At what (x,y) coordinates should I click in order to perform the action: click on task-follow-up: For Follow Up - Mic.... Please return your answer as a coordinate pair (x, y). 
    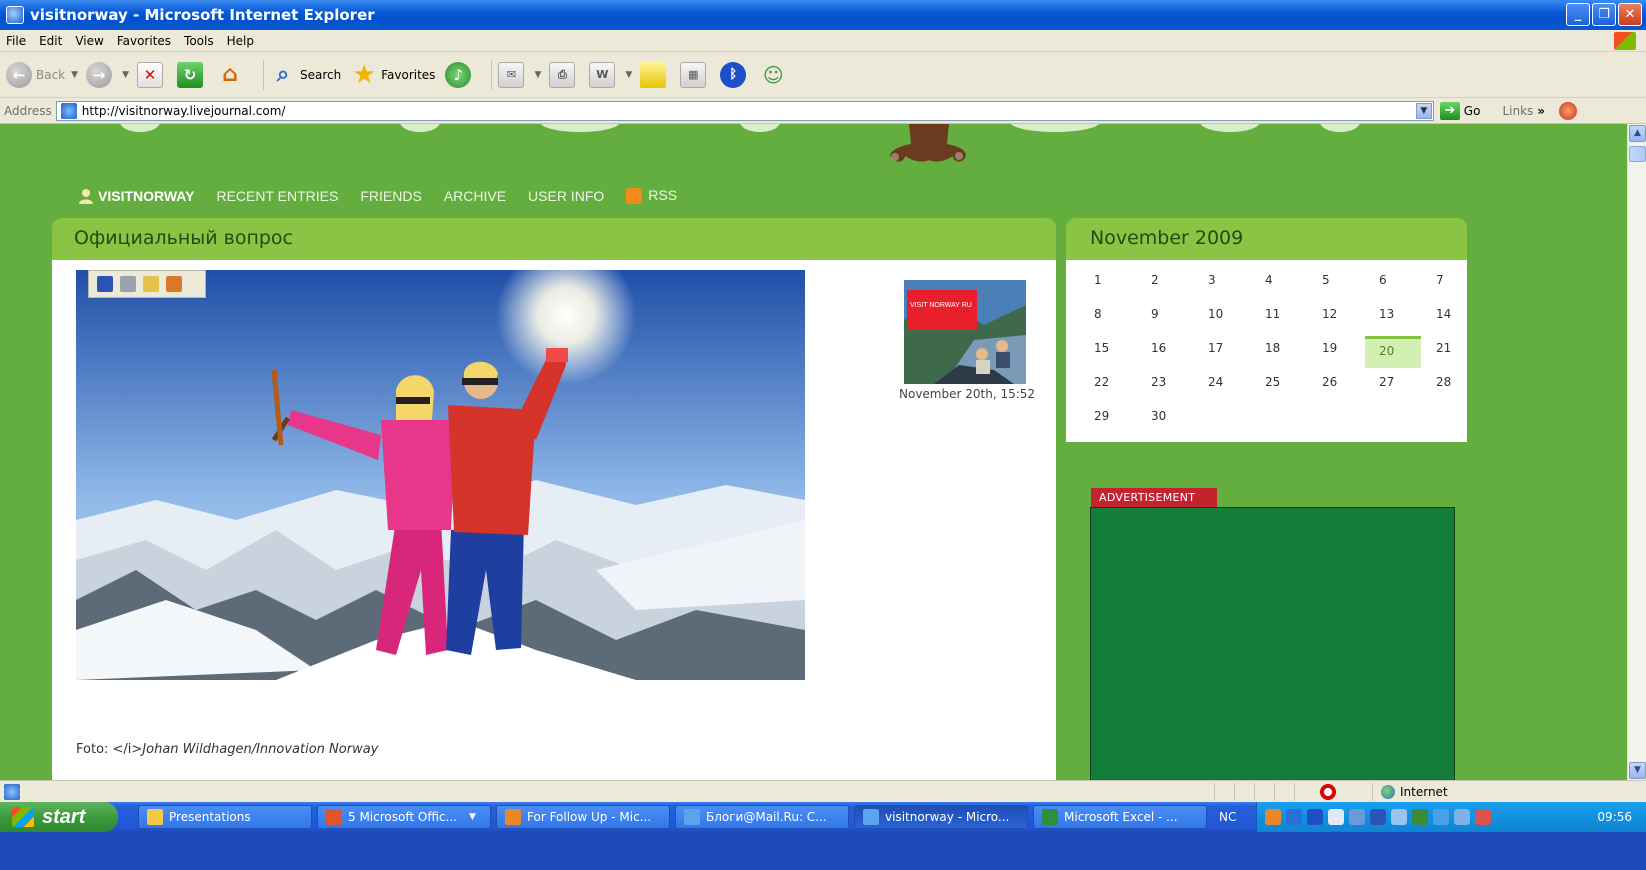
    Looking at the image, I should click on (583, 817).